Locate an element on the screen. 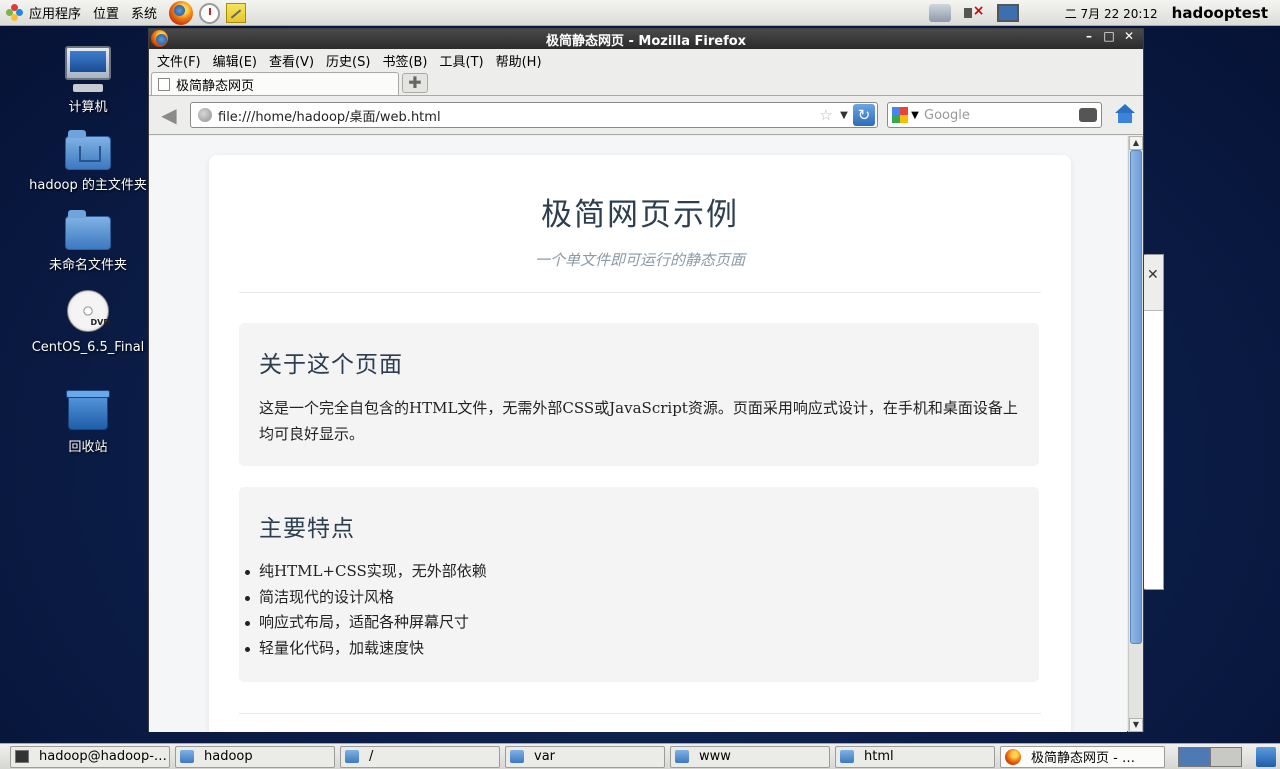 Image resolution: width=1280 pixels, height=769 pixels. section-heading: 主要特点 is located at coordinates (307, 529).